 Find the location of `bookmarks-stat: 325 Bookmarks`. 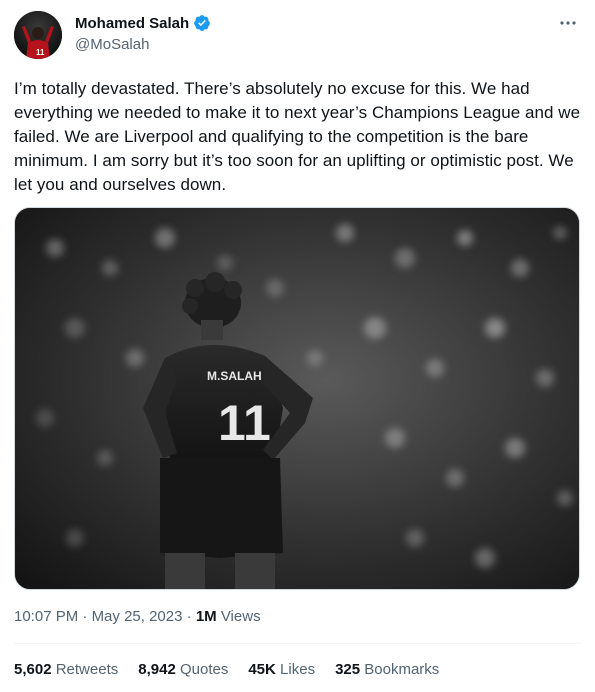

bookmarks-stat: 325 Bookmarks is located at coordinates (387, 669).